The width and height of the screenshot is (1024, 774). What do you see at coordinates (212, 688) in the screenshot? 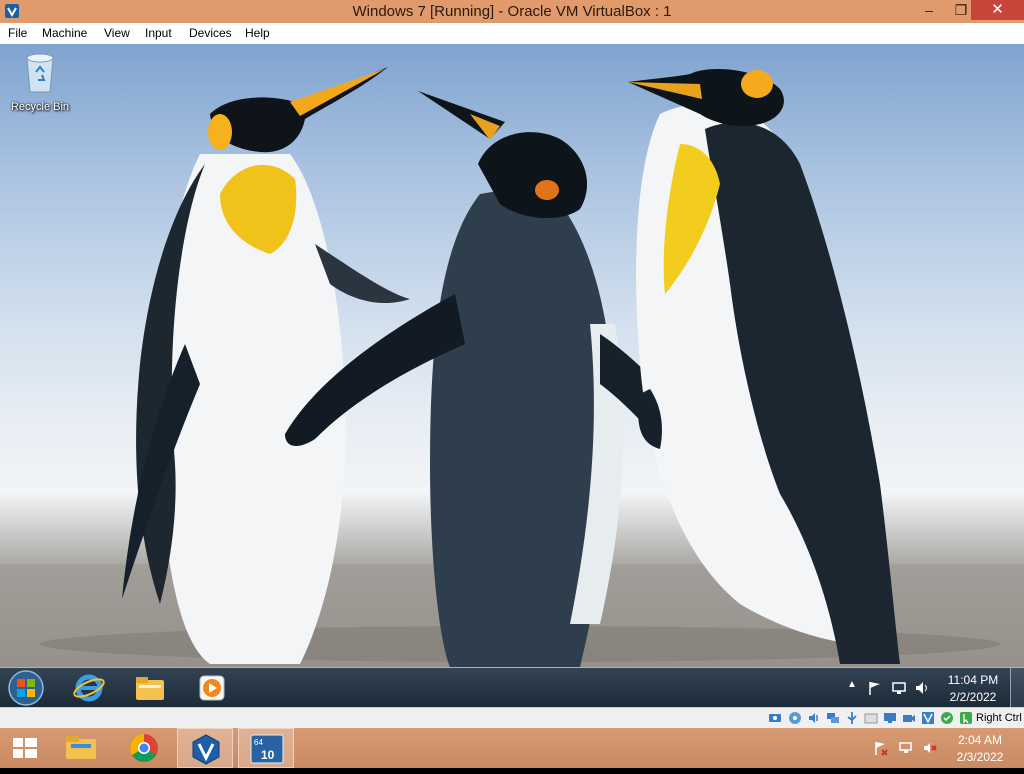
I see `media-player-icon` at bounding box center [212, 688].